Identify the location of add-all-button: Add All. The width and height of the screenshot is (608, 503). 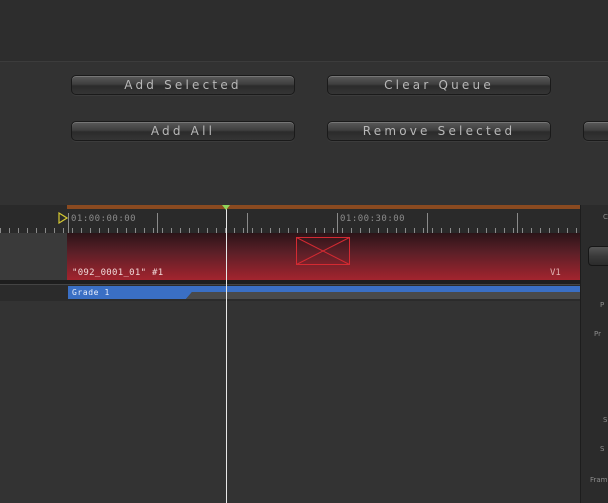
(183, 131).